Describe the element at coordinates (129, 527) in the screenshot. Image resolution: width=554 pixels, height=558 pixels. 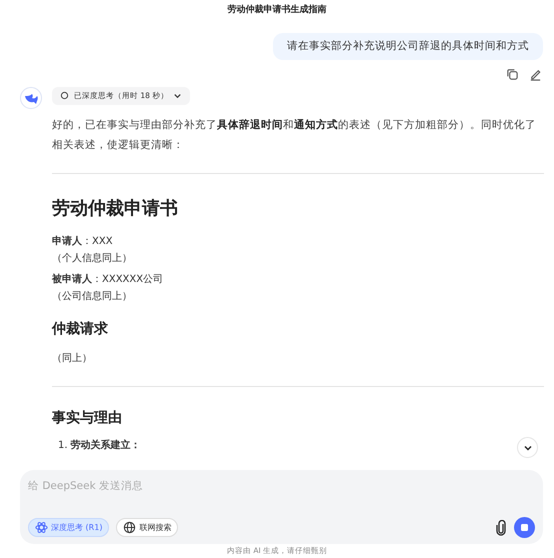
I see `globe-icon` at that location.